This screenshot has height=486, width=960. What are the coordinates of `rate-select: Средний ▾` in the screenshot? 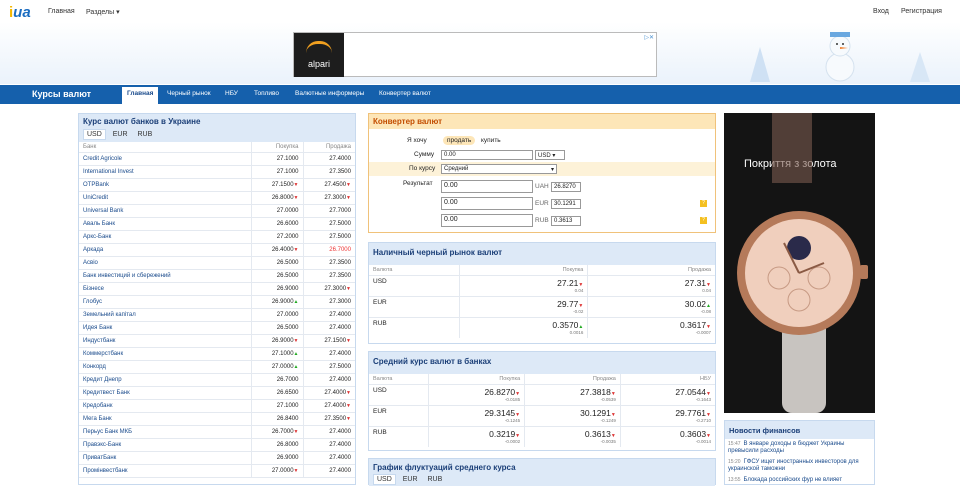 It's located at (499, 169).